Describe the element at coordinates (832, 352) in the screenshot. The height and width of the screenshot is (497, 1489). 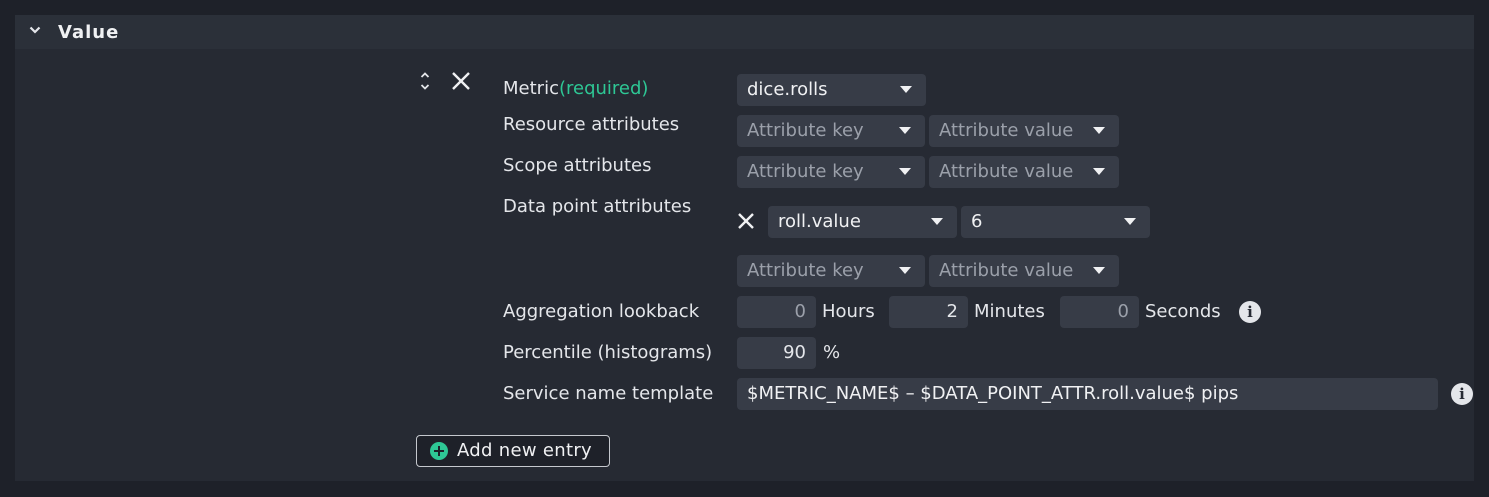
I see `percent-unit: %` at that location.